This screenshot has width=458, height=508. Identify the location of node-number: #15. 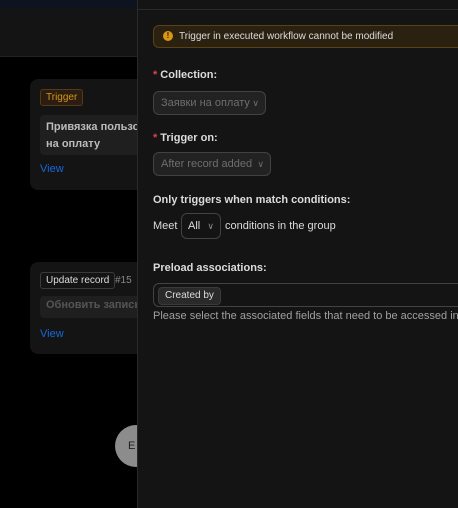
(123, 280).